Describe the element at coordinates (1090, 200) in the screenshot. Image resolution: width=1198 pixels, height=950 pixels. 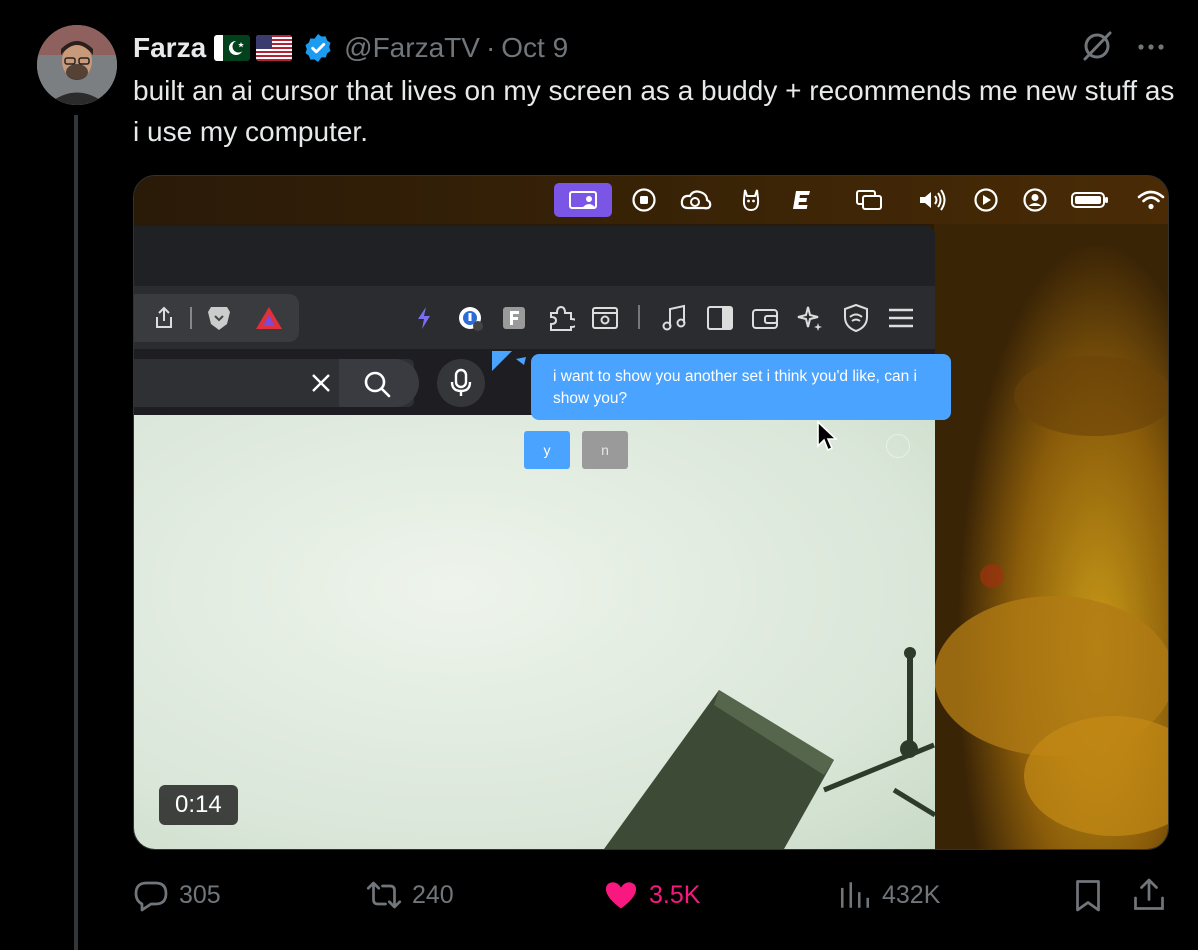
I see `battery-icon` at that location.